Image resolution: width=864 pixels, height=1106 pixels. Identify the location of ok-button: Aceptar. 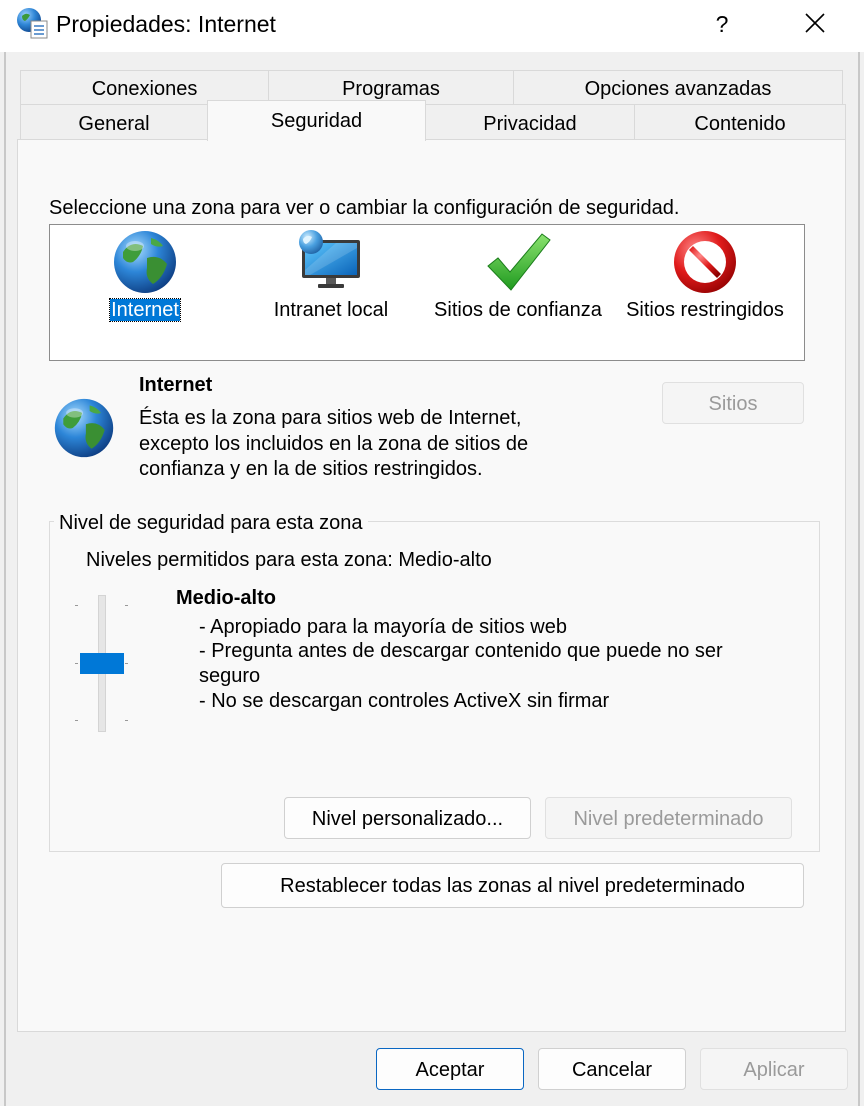
(450, 1069).